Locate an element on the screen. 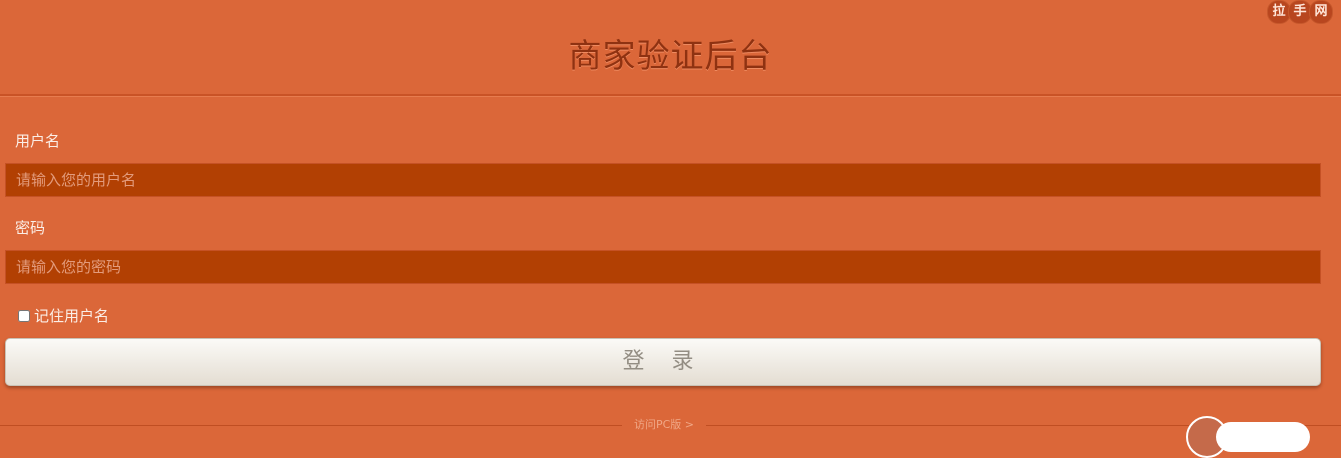 This screenshot has height=458, width=1341. password-label: 密码 is located at coordinates (30, 228).